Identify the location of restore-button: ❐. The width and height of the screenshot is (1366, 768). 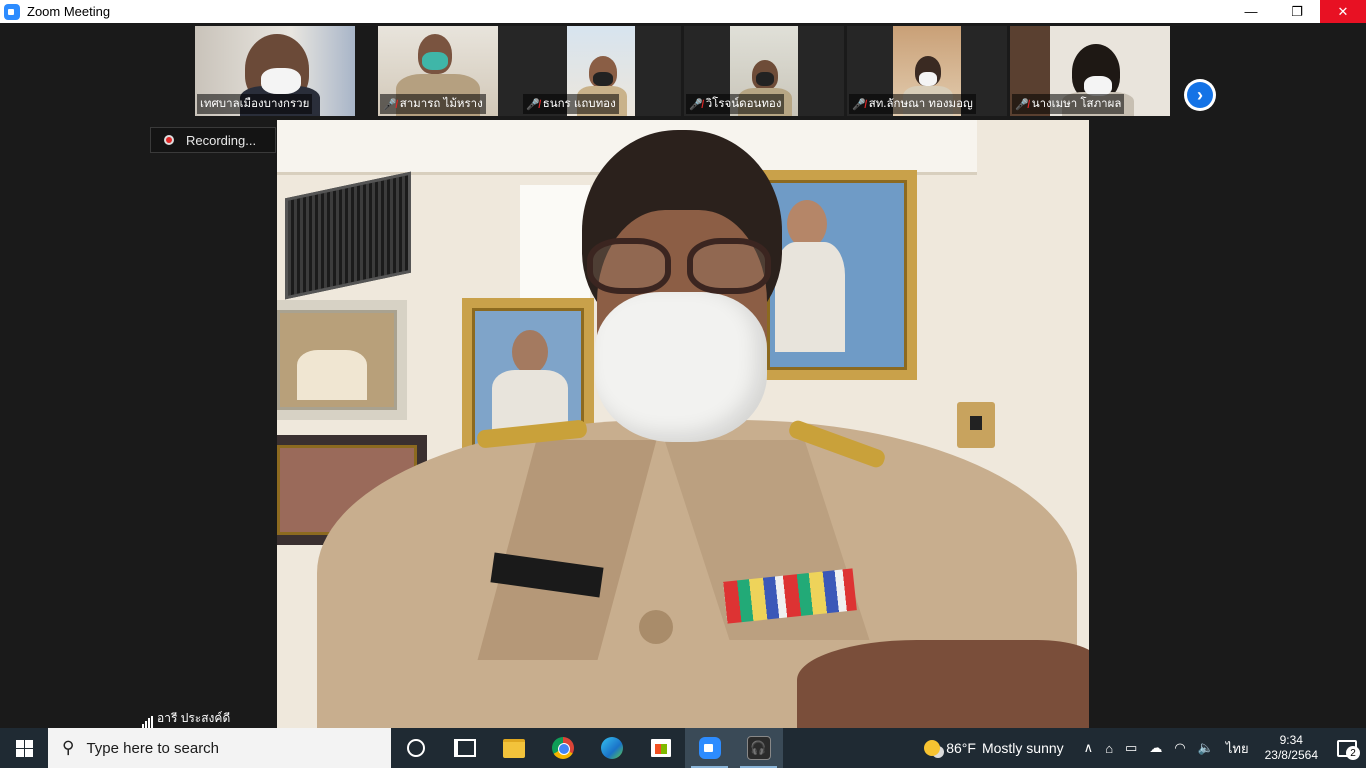
(1297, 11).